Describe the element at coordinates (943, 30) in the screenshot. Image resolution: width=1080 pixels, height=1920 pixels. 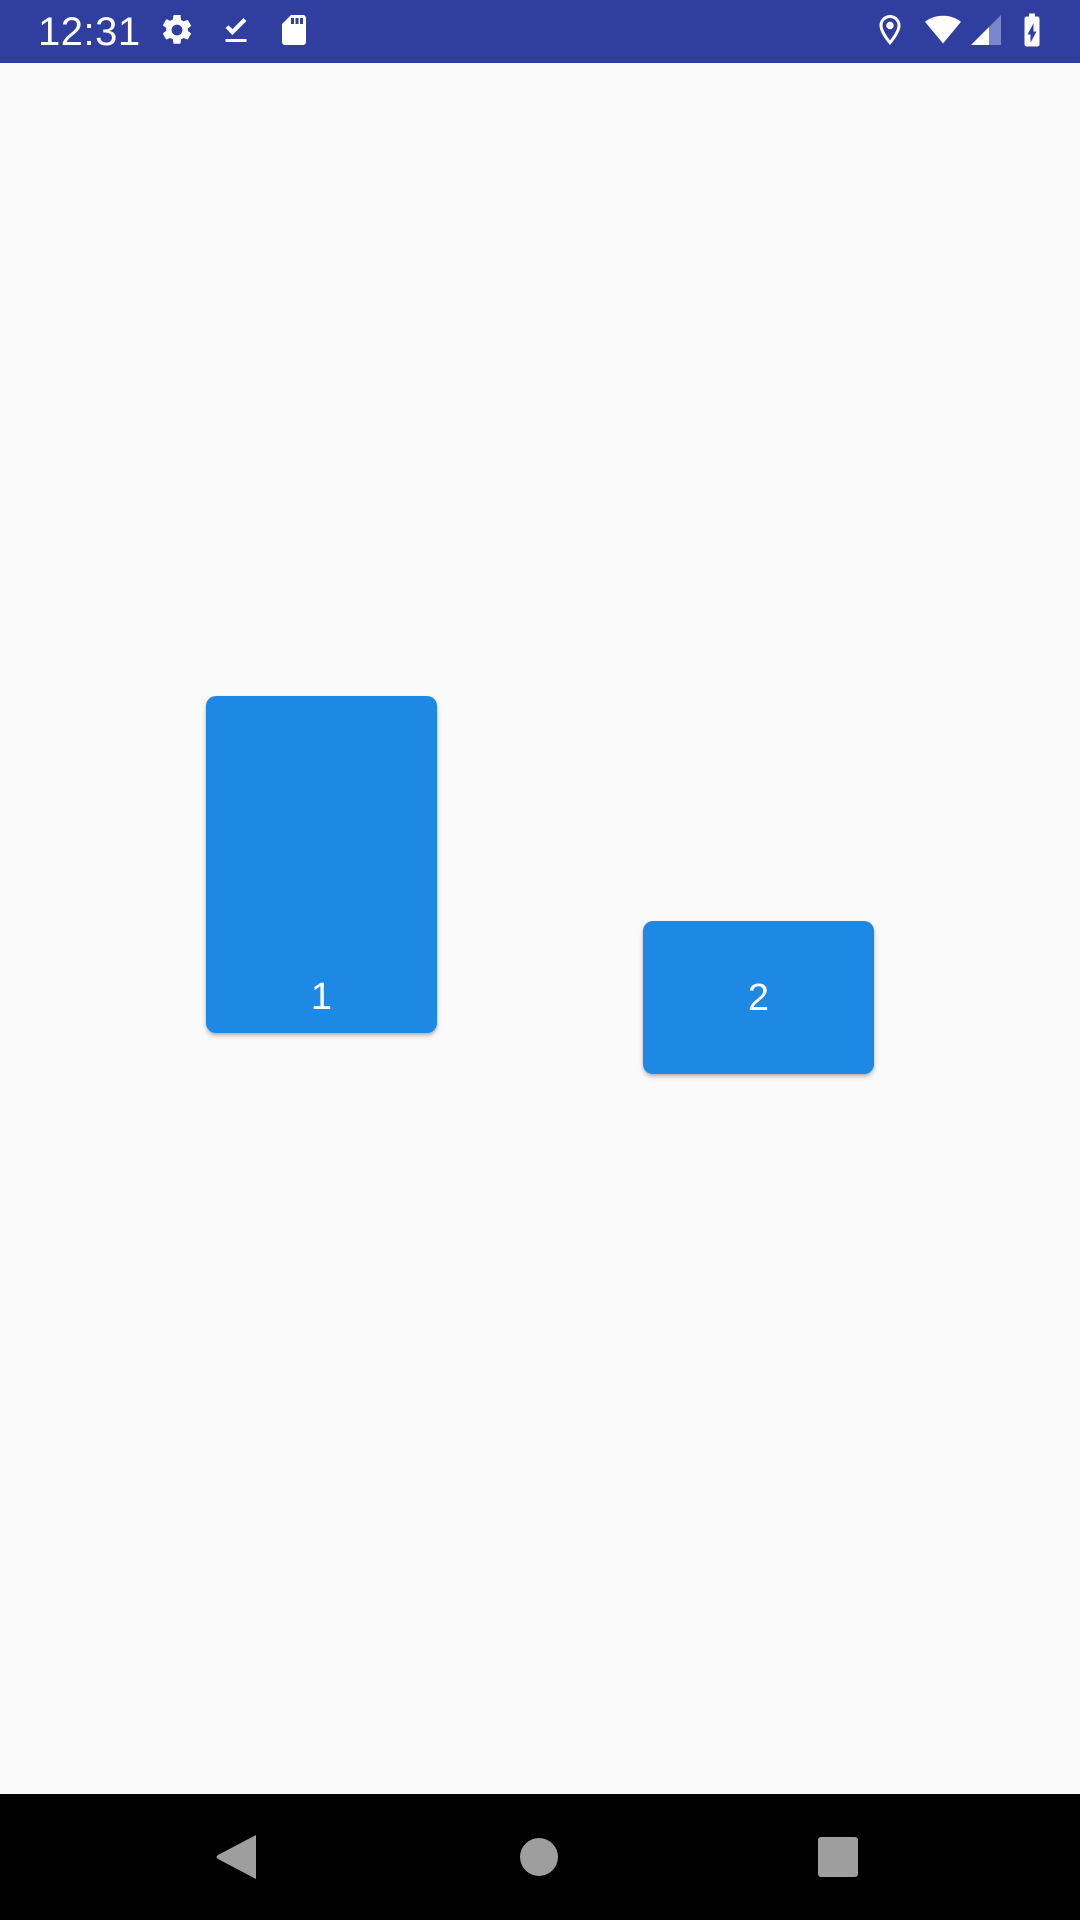
I see `wifi-icon` at that location.